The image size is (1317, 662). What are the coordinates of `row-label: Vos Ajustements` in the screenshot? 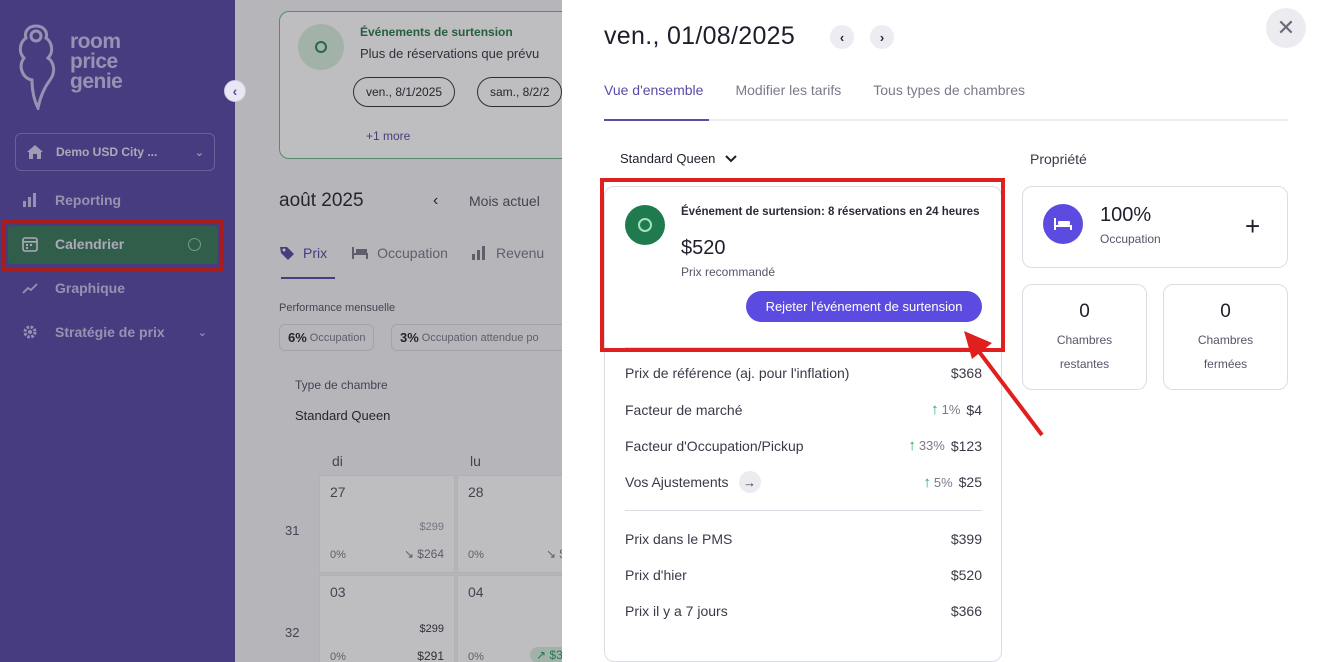 It's located at (677, 482).